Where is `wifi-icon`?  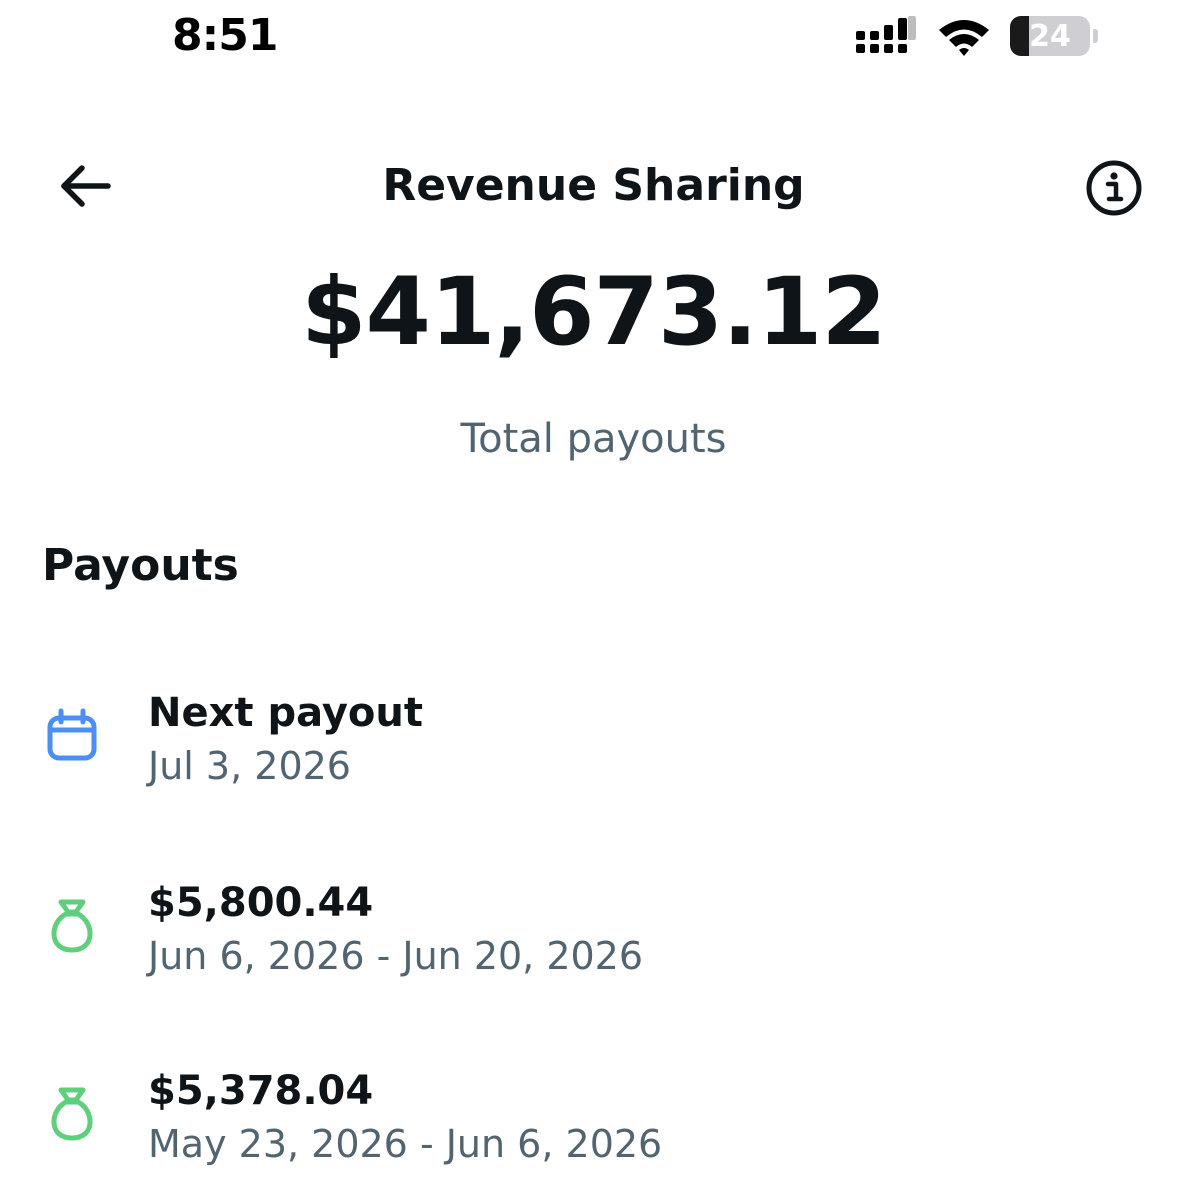 wifi-icon is located at coordinates (964, 38).